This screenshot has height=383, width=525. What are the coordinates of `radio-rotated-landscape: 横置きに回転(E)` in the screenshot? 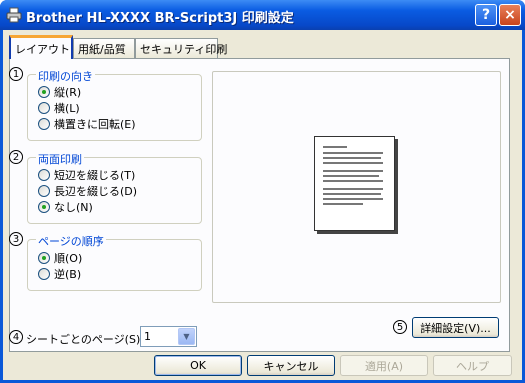 It's located at (87, 124).